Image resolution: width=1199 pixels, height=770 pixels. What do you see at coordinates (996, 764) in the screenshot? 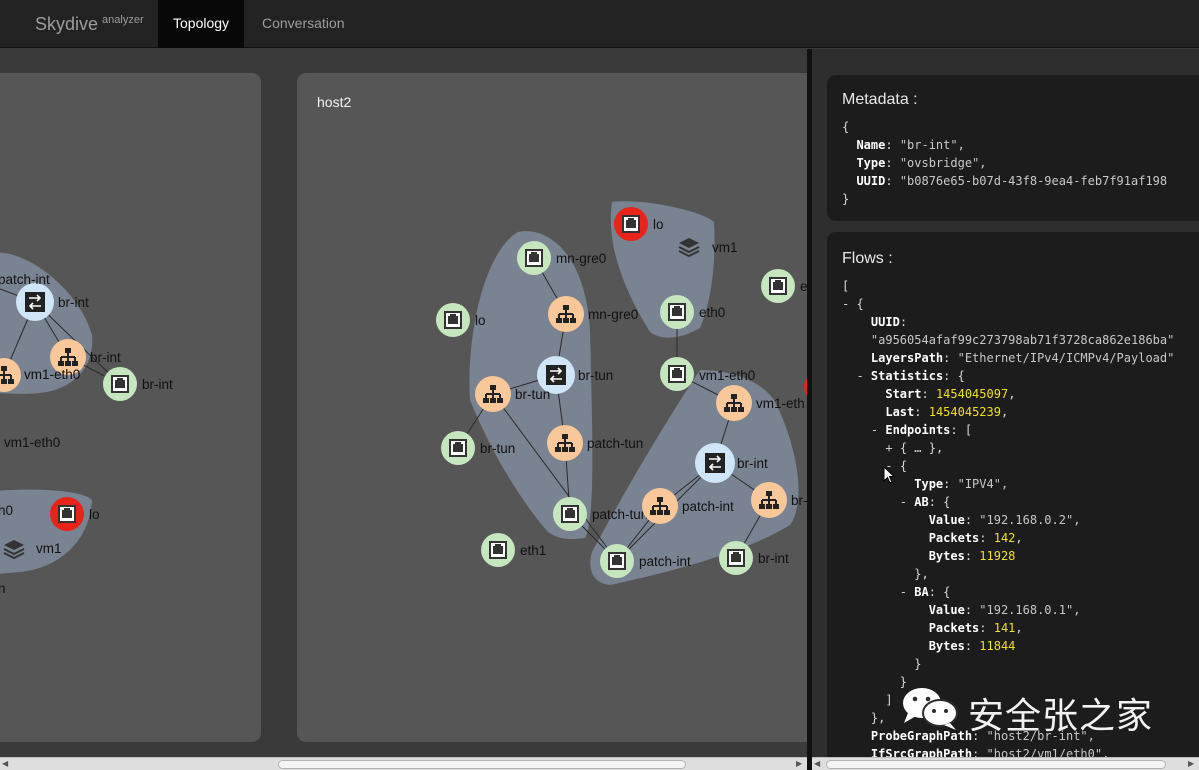
I see `details-scroll-thumb` at bounding box center [996, 764].